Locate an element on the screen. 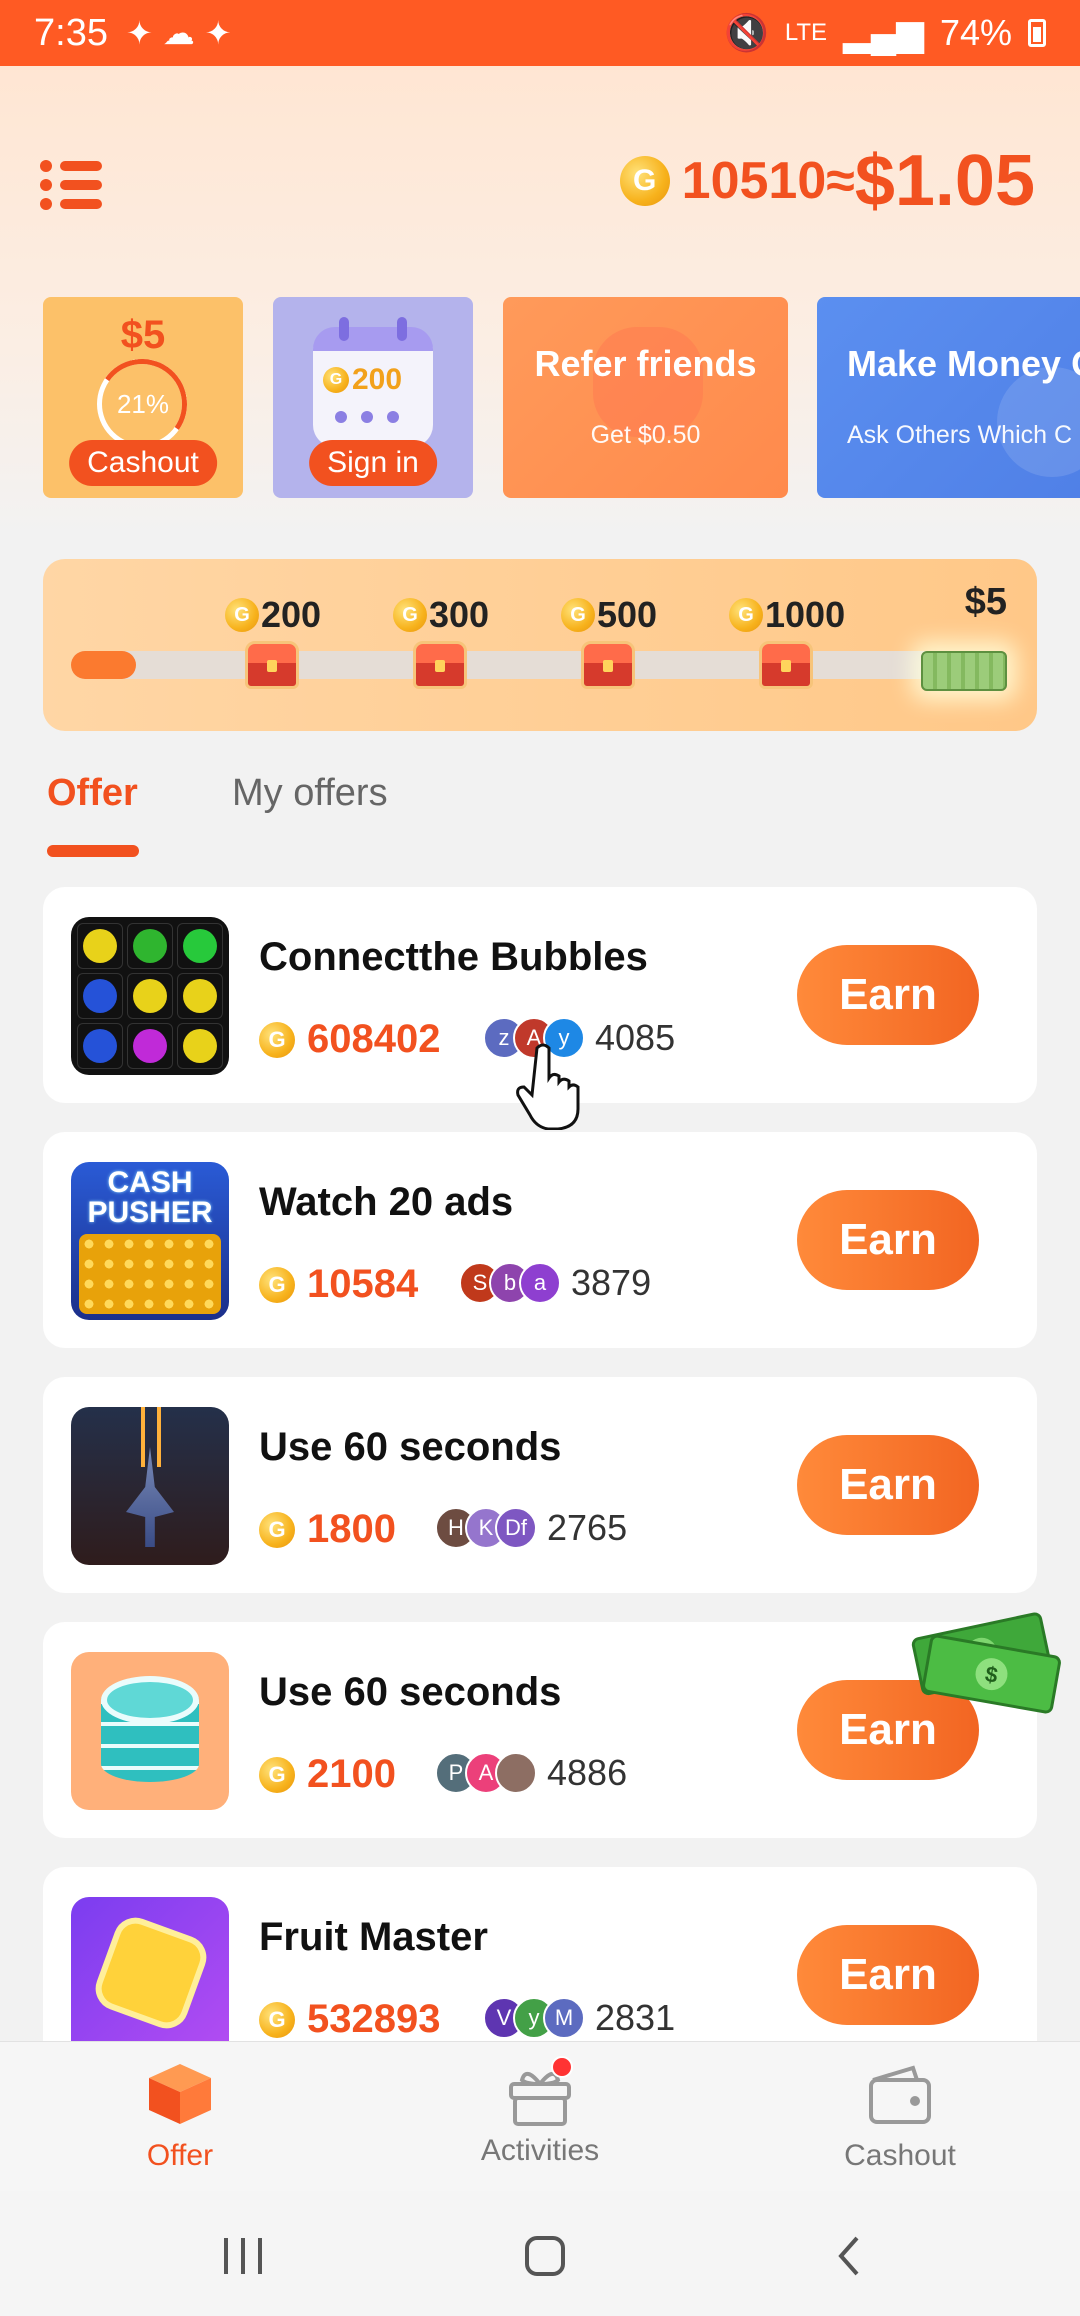 Image resolution: width=1080 pixels, height=2316 pixels. signin-card: G 200 Sign in is located at coordinates (373, 397).